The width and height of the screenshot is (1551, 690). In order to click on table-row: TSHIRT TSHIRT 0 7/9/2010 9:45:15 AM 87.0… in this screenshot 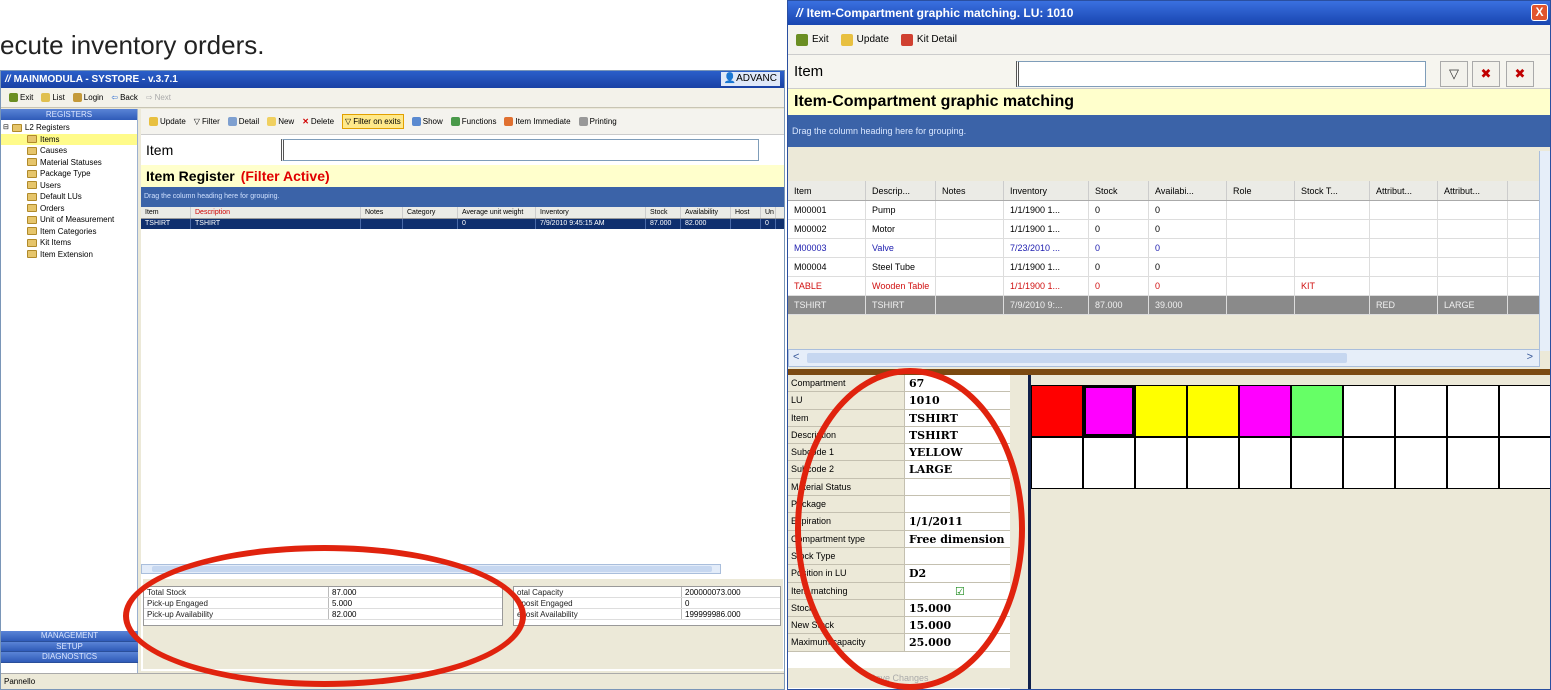, I will do `click(462, 224)`.